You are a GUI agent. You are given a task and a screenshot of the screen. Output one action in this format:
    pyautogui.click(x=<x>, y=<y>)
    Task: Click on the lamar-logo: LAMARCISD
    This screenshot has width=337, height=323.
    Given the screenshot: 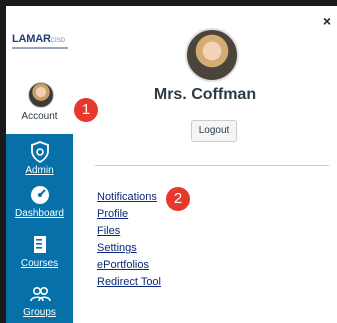 What is the action you would take?
    pyautogui.click(x=38, y=39)
    